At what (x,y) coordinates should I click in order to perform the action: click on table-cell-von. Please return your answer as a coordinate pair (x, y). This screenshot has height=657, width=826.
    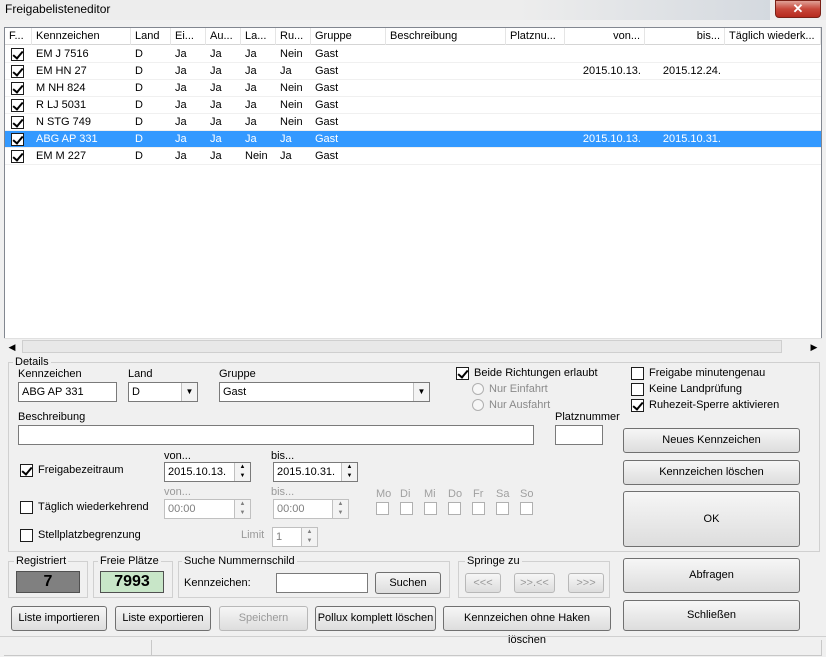
    Looking at the image, I should click on (605, 54).